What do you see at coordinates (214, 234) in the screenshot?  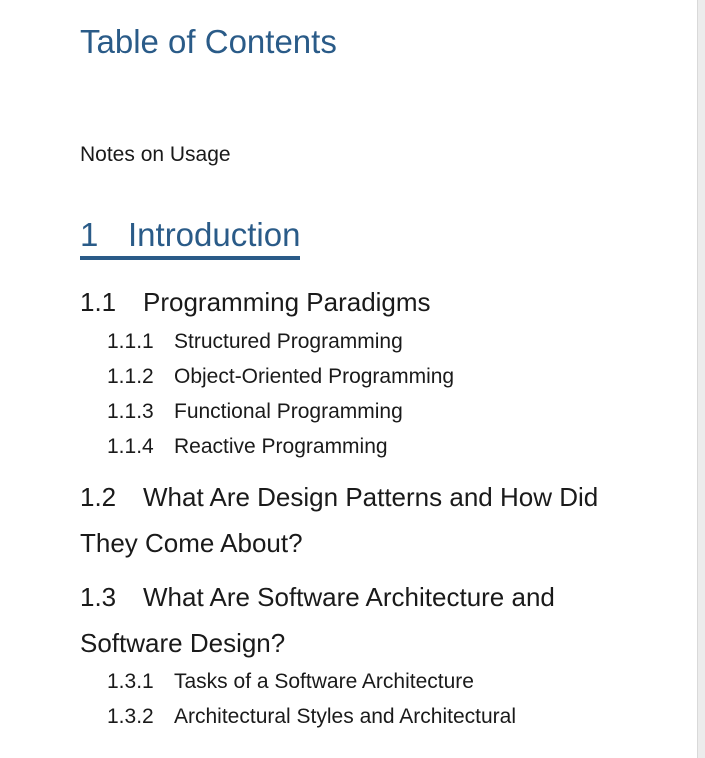 I see `toc-chapter-label: Introduction` at bounding box center [214, 234].